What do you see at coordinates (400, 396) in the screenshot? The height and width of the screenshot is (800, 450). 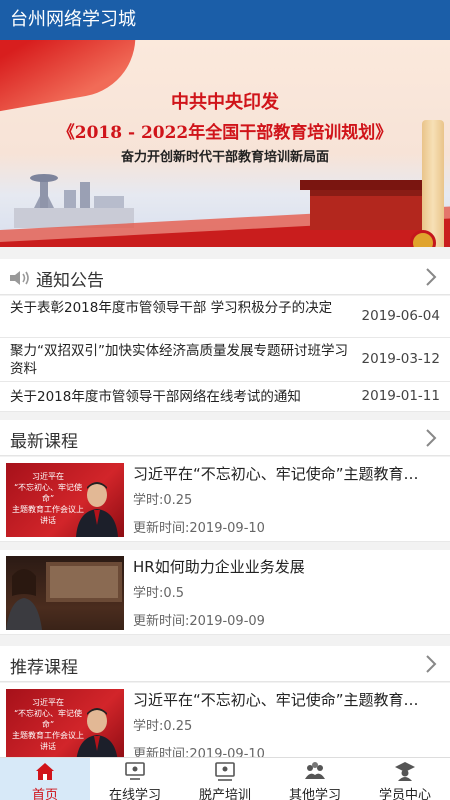 I see `notice-date: 2019-01-11` at bounding box center [400, 396].